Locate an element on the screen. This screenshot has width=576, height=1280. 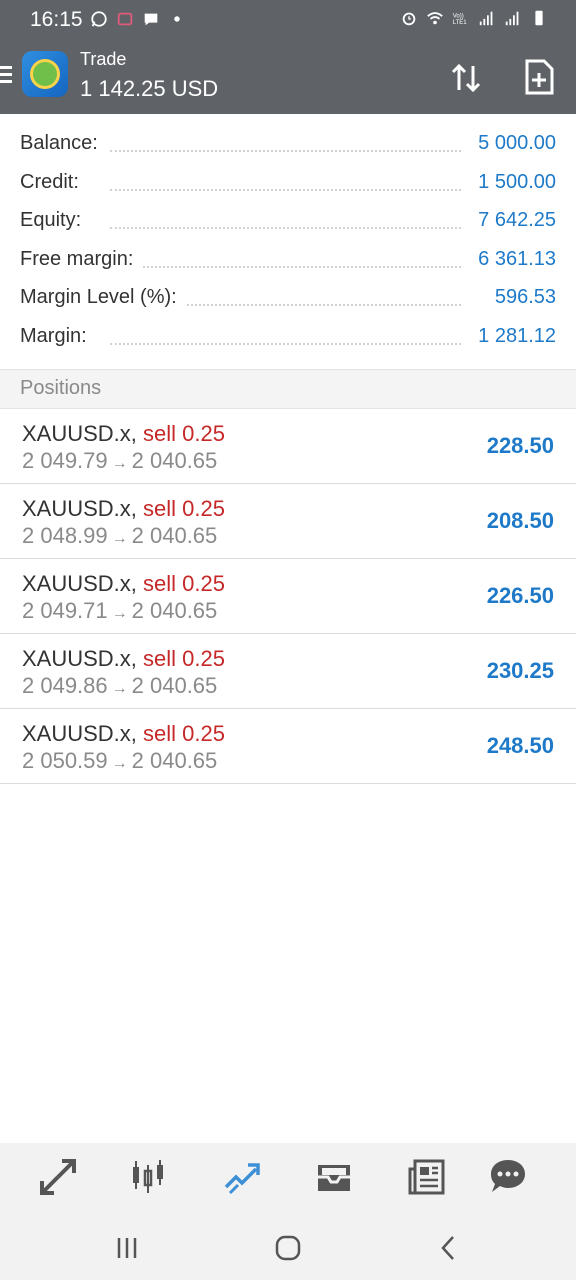
trade-icon is located at coordinates (242, 1177).